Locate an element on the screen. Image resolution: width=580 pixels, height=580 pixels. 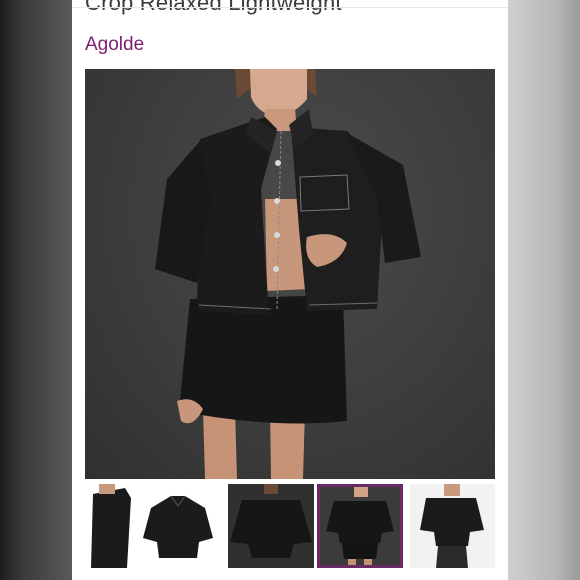
thumbnail-shirt-flat-lay is located at coordinates (178, 526).